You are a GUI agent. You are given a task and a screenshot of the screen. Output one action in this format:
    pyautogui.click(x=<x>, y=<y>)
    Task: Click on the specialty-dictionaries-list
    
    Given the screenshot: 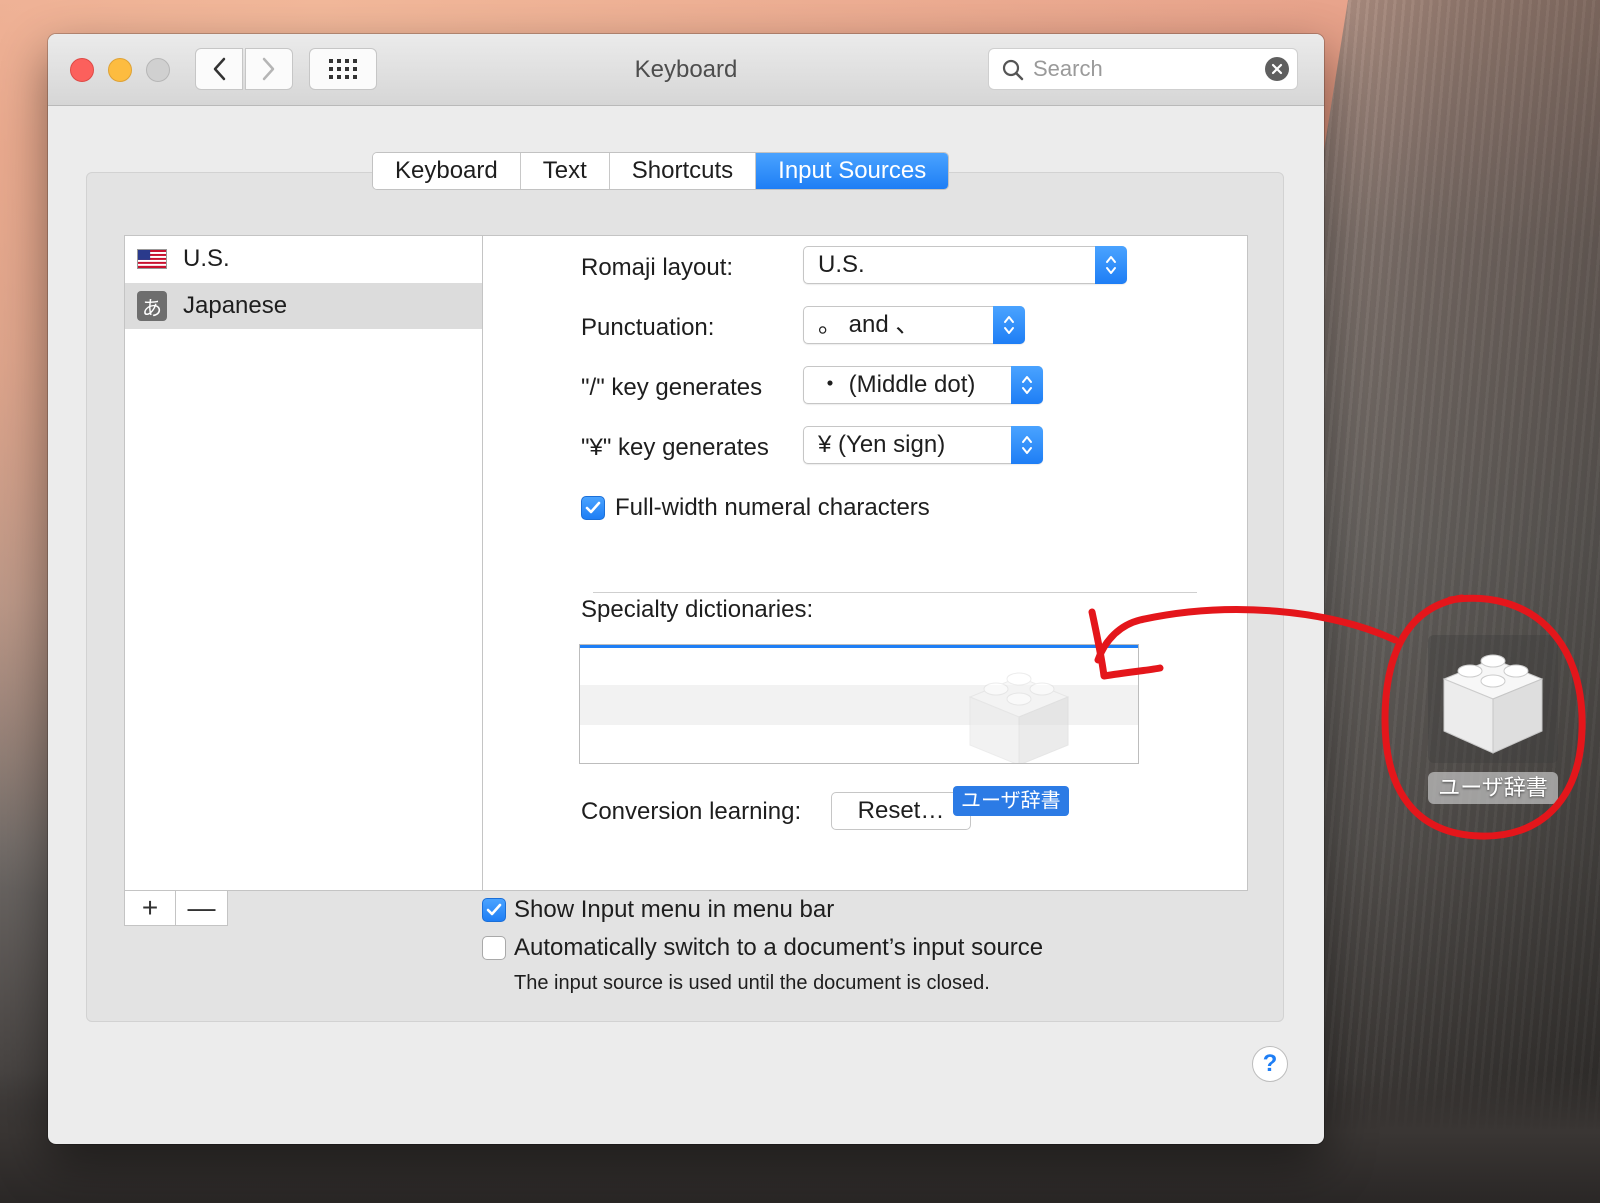 What is the action you would take?
    pyautogui.click(x=859, y=704)
    